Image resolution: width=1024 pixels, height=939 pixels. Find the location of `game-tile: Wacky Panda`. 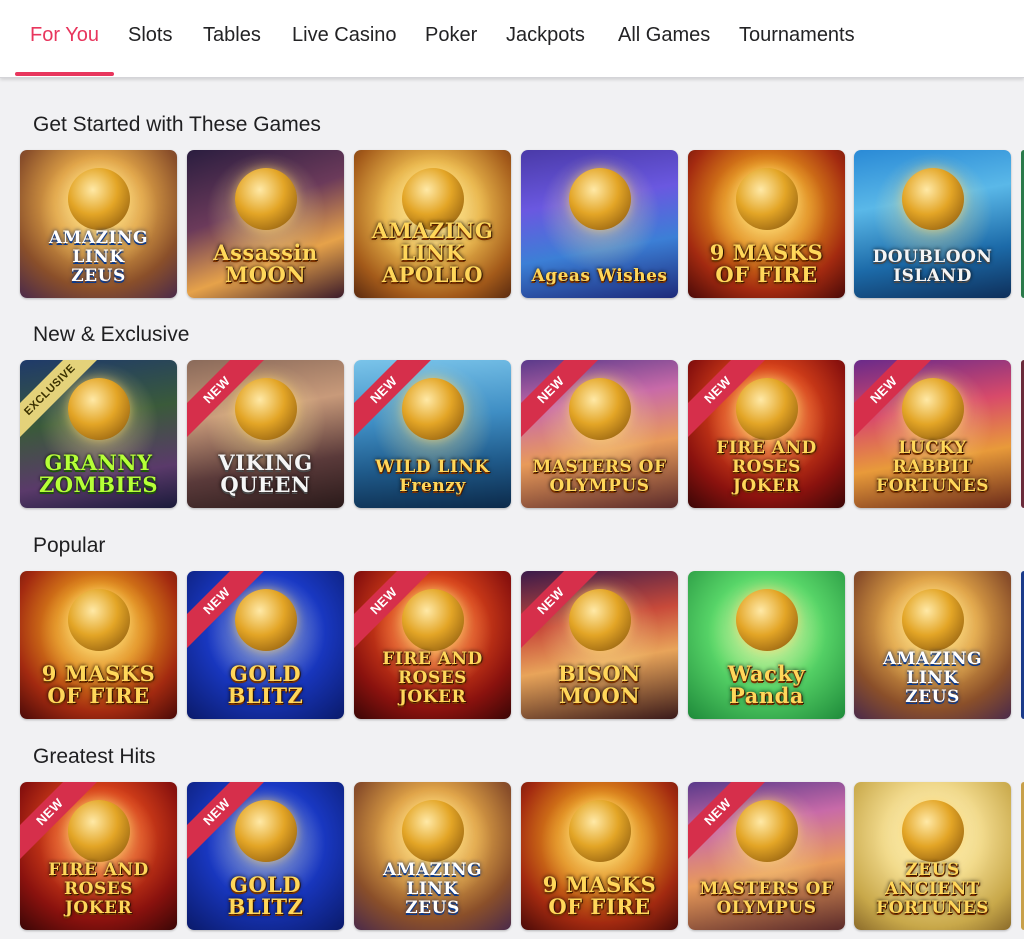

game-tile: Wacky Panda is located at coordinates (766, 645).